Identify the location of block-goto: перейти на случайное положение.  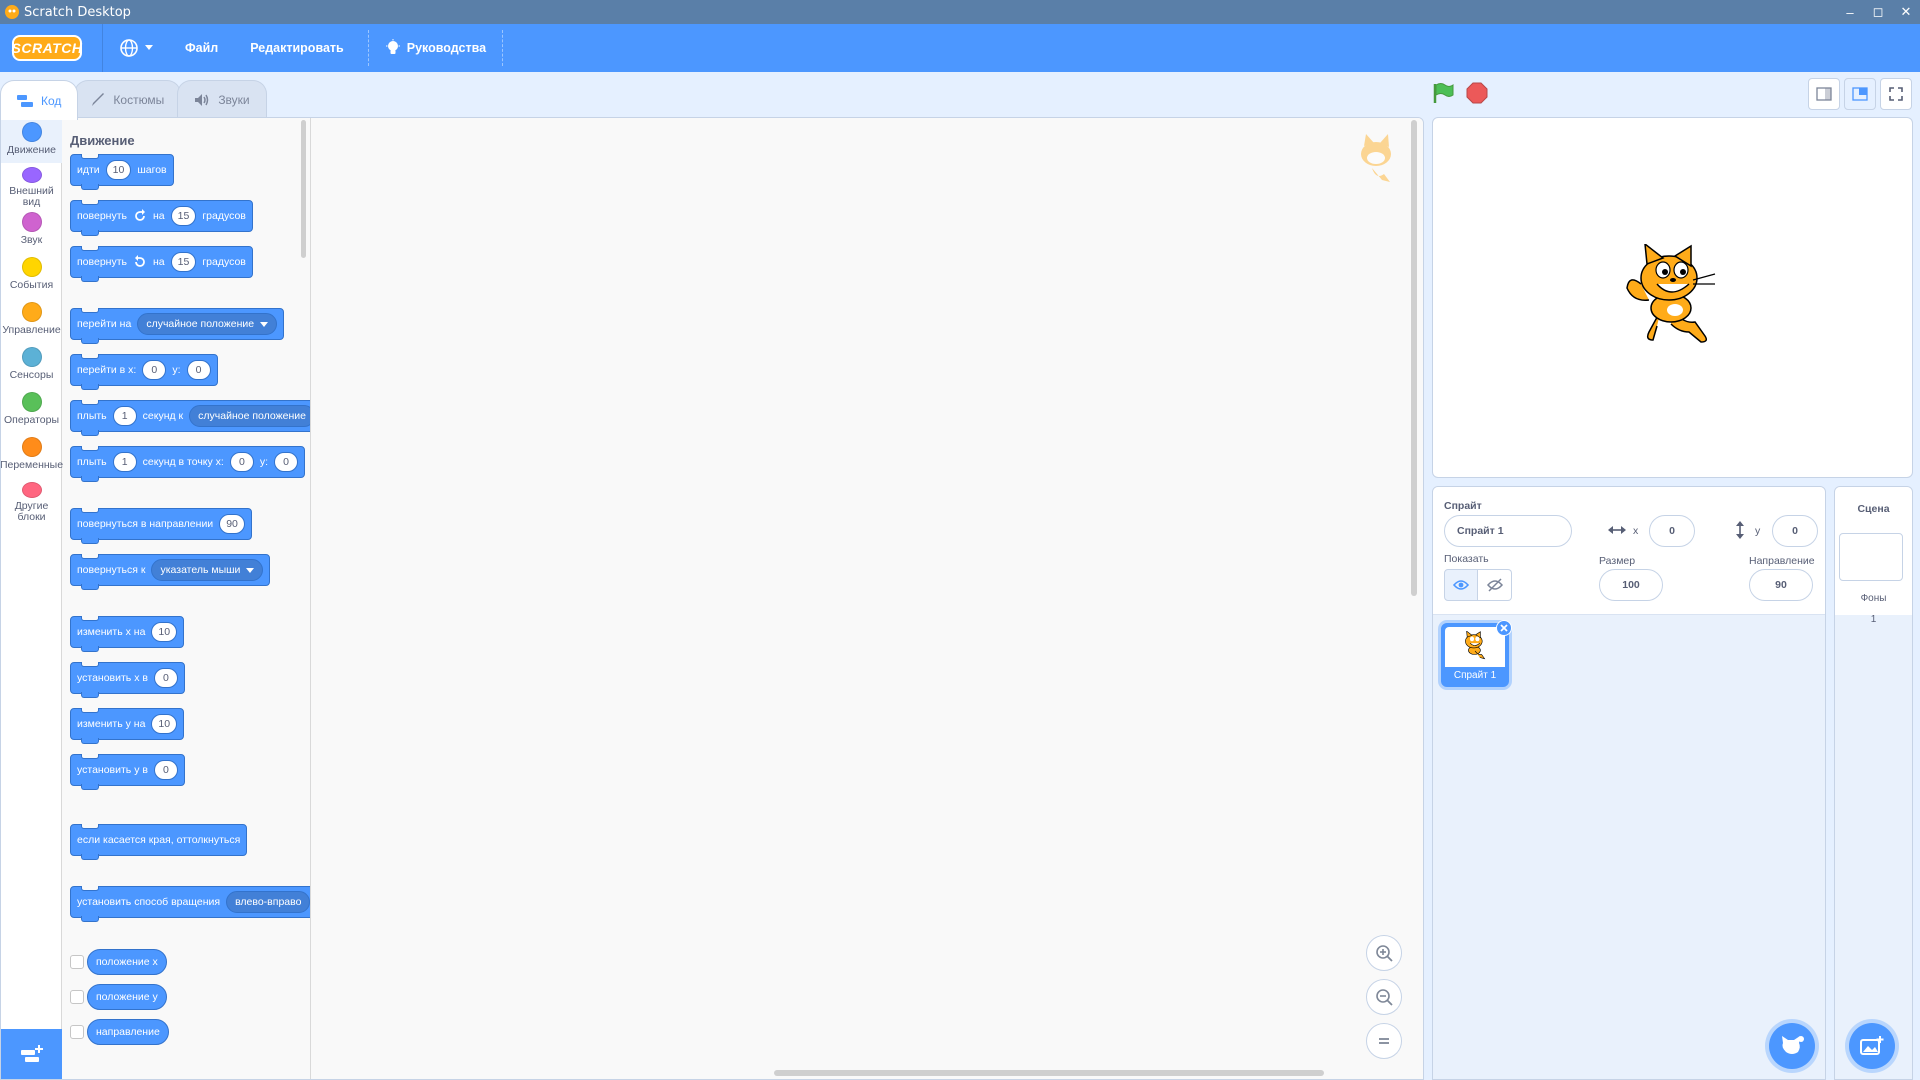
(177, 326).